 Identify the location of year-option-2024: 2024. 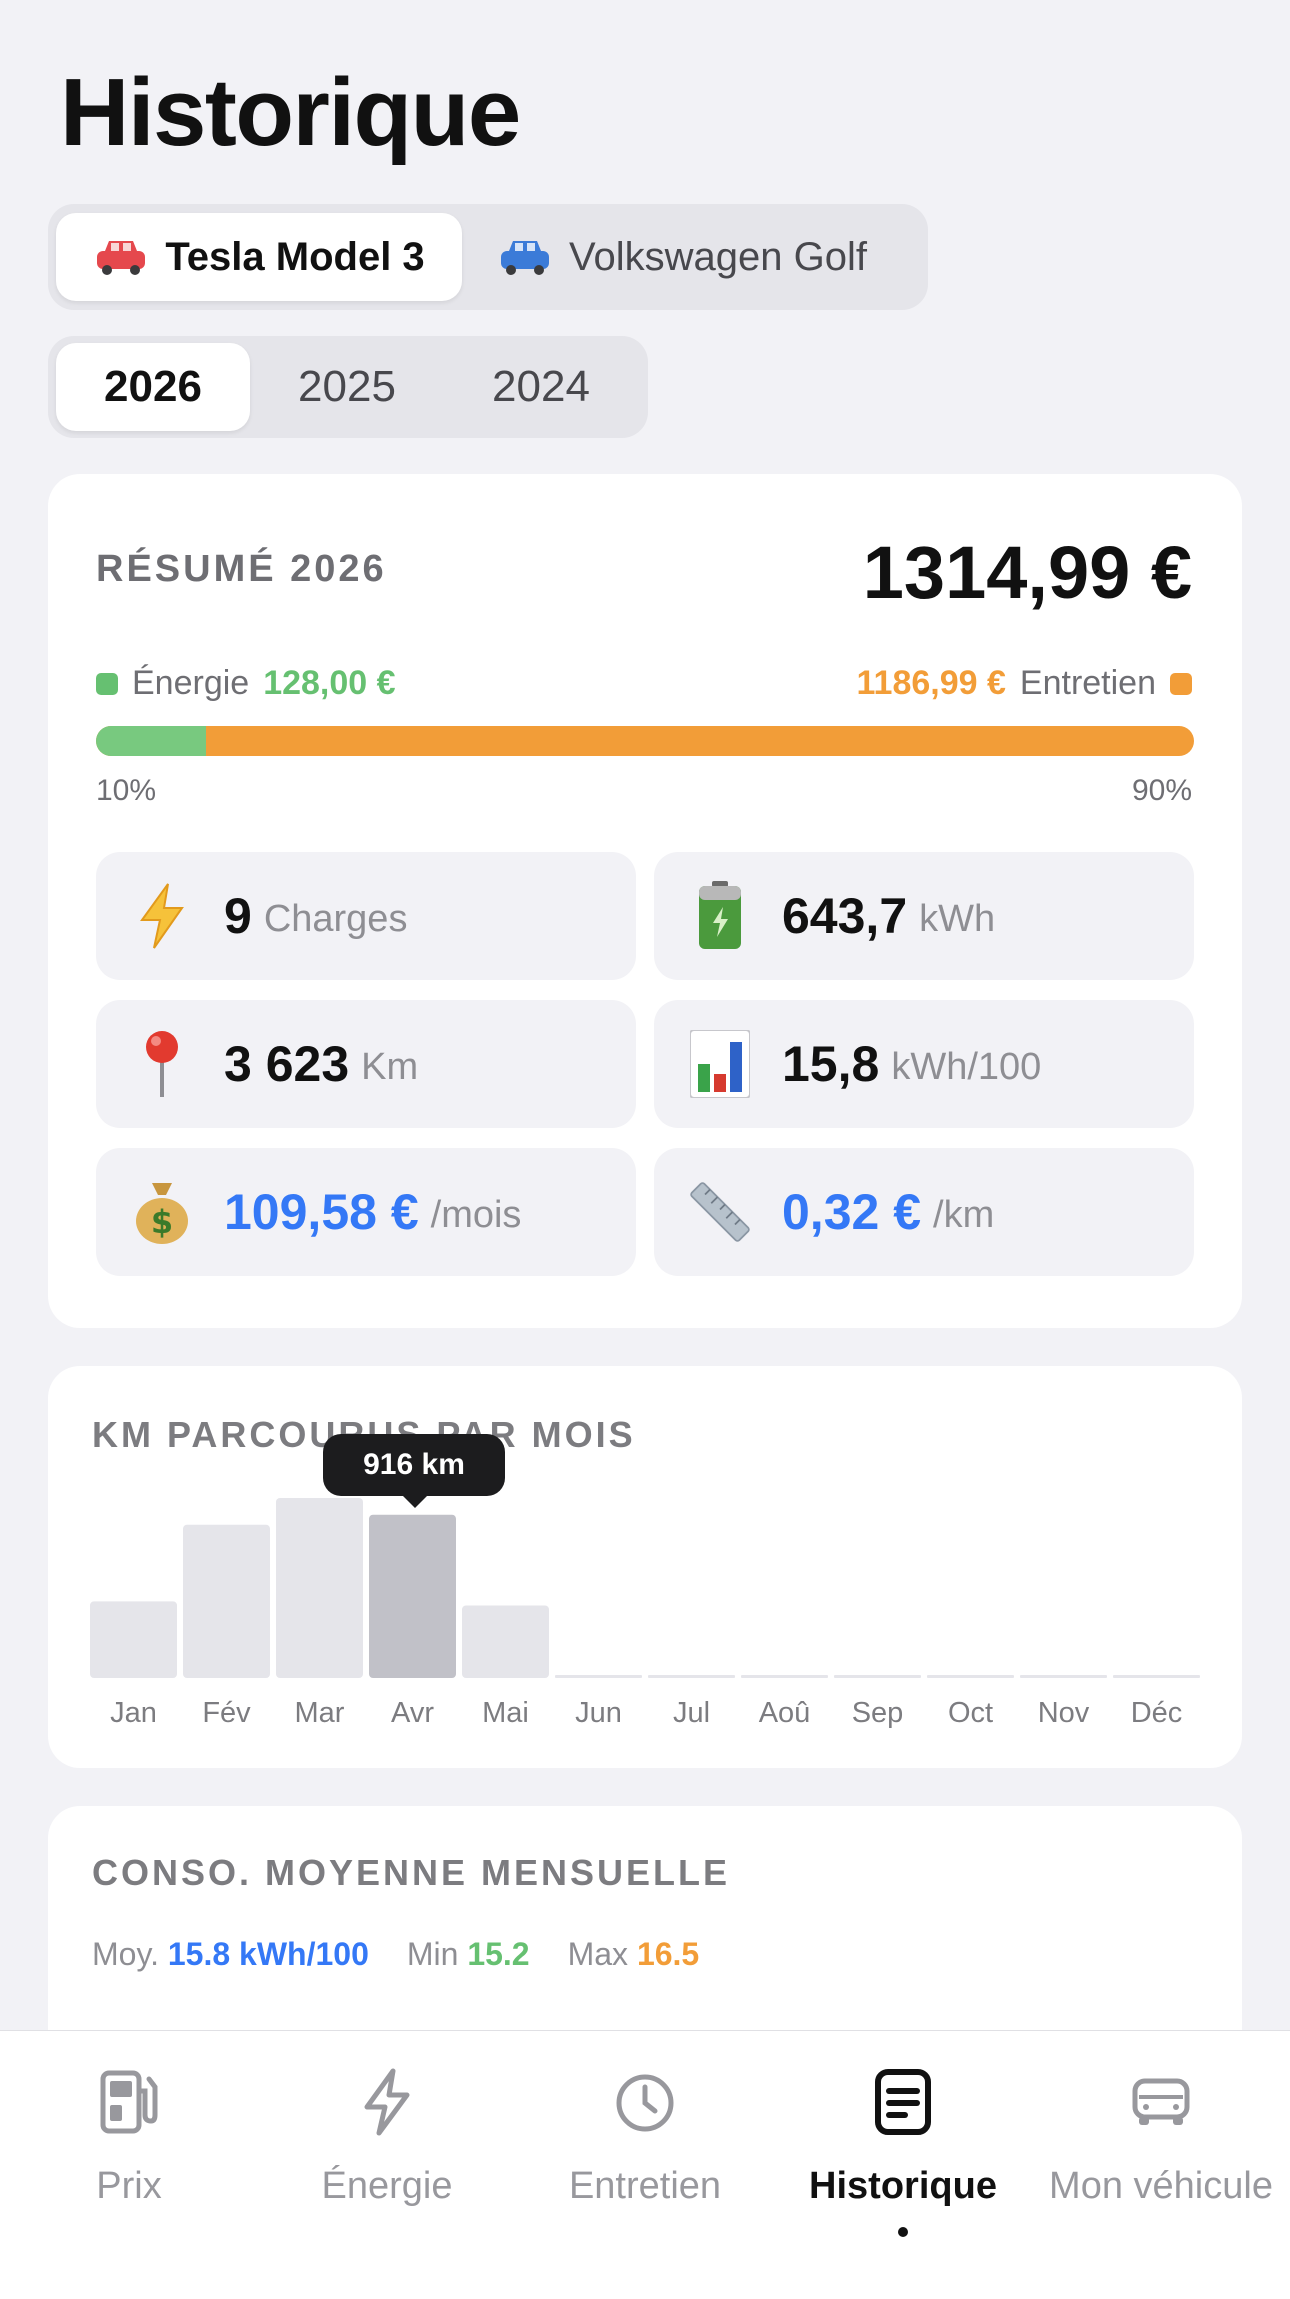
(541, 387).